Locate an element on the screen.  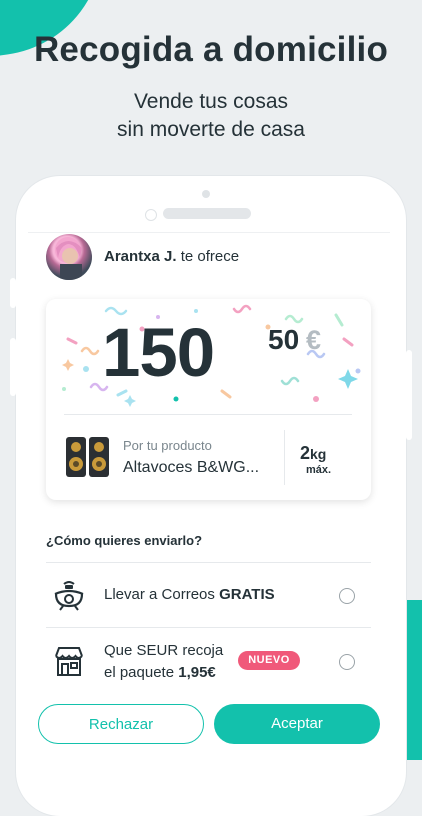
option-correos-text: Llevar a Correos GRATIS is located at coordinates (189, 595).